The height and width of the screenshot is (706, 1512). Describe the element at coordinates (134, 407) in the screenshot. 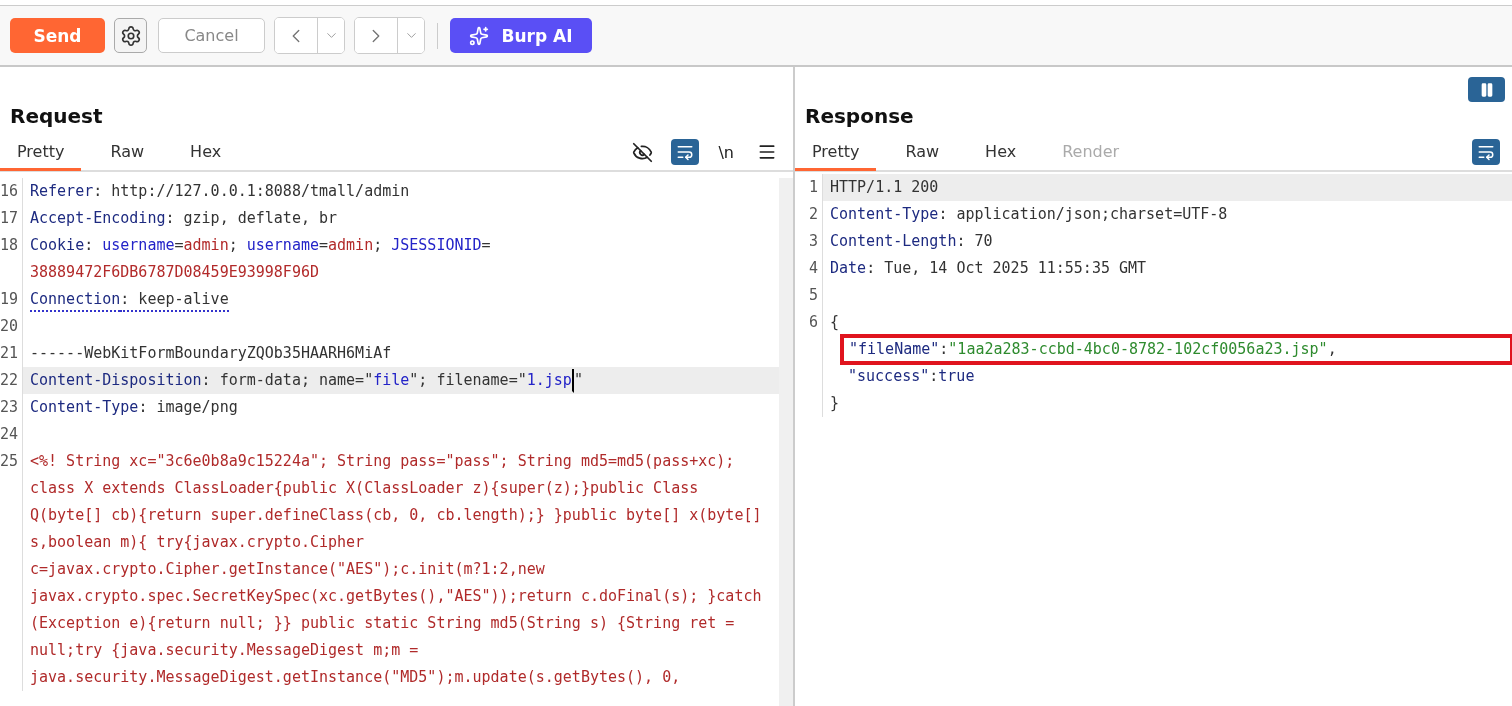

I see `code-line: Content-Type: image/png` at that location.